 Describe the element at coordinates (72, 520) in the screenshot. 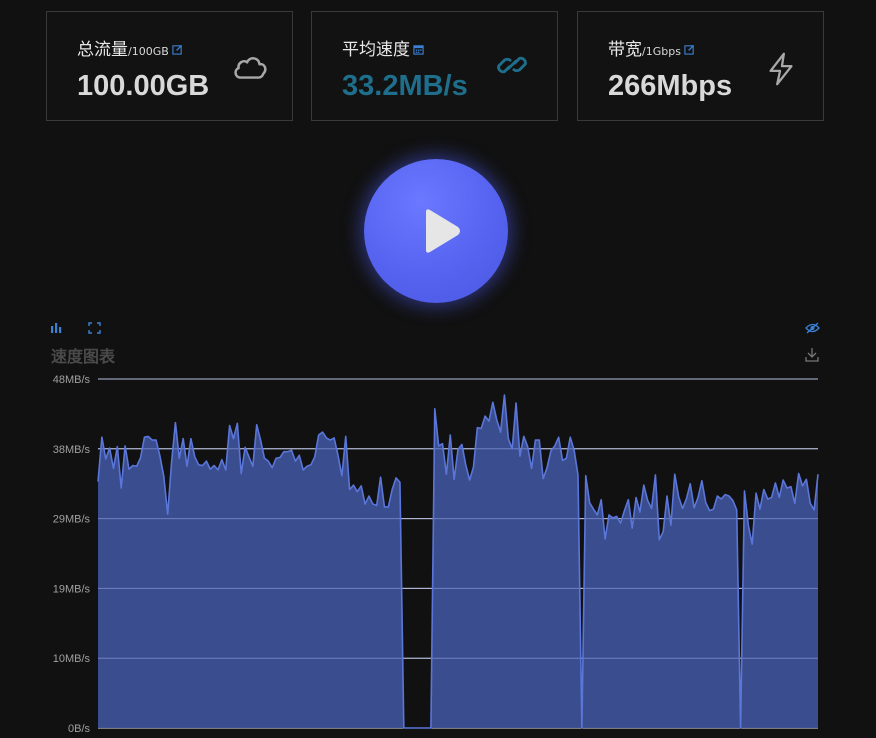

I see `y-tick-label: 29MB/s` at that location.